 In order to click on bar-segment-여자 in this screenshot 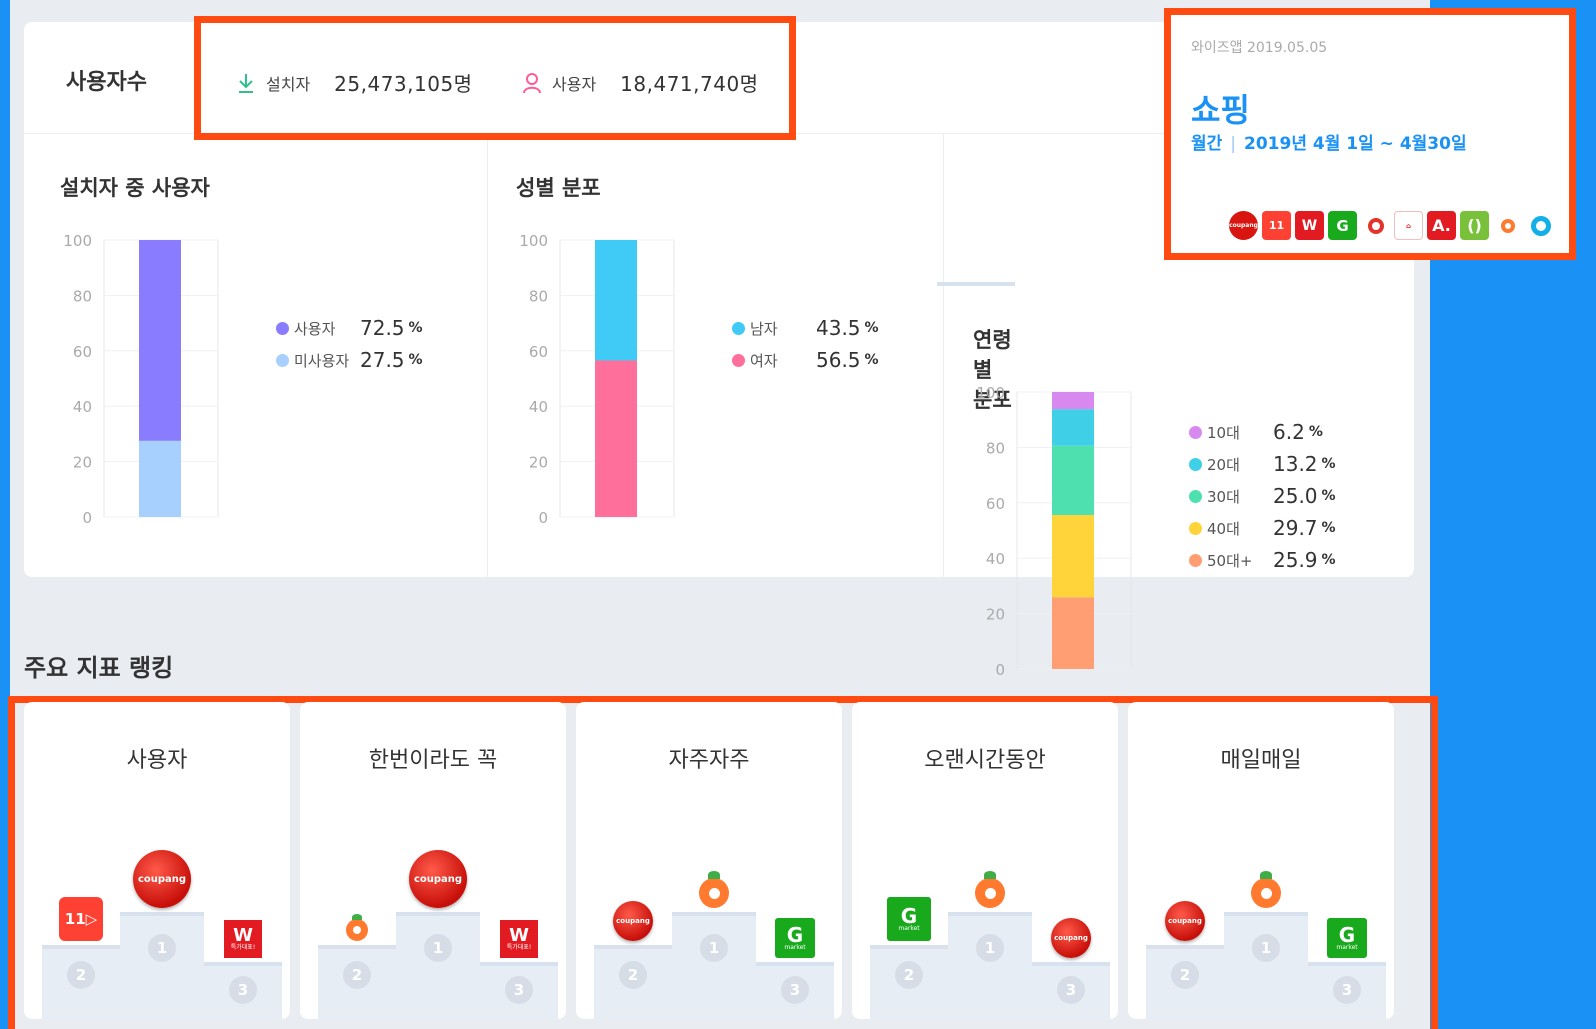, I will do `click(616, 438)`.